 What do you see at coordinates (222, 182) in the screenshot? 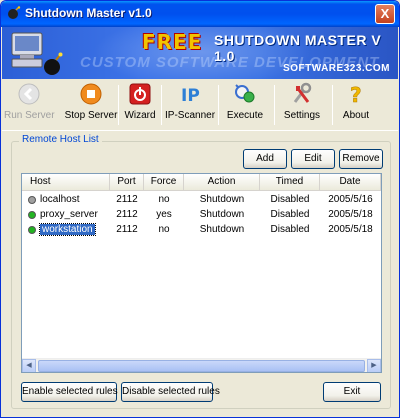
I see `column-action: Action` at bounding box center [222, 182].